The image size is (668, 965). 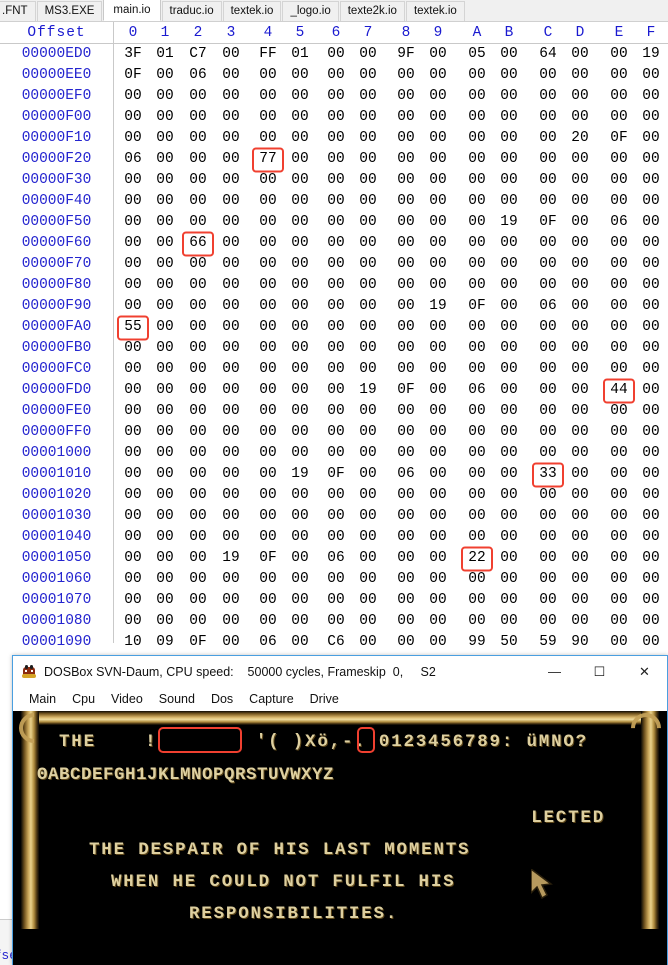 What do you see at coordinates (406, 54) in the screenshot?
I see `hex-byte: 9F` at bounding box center [406, 54].